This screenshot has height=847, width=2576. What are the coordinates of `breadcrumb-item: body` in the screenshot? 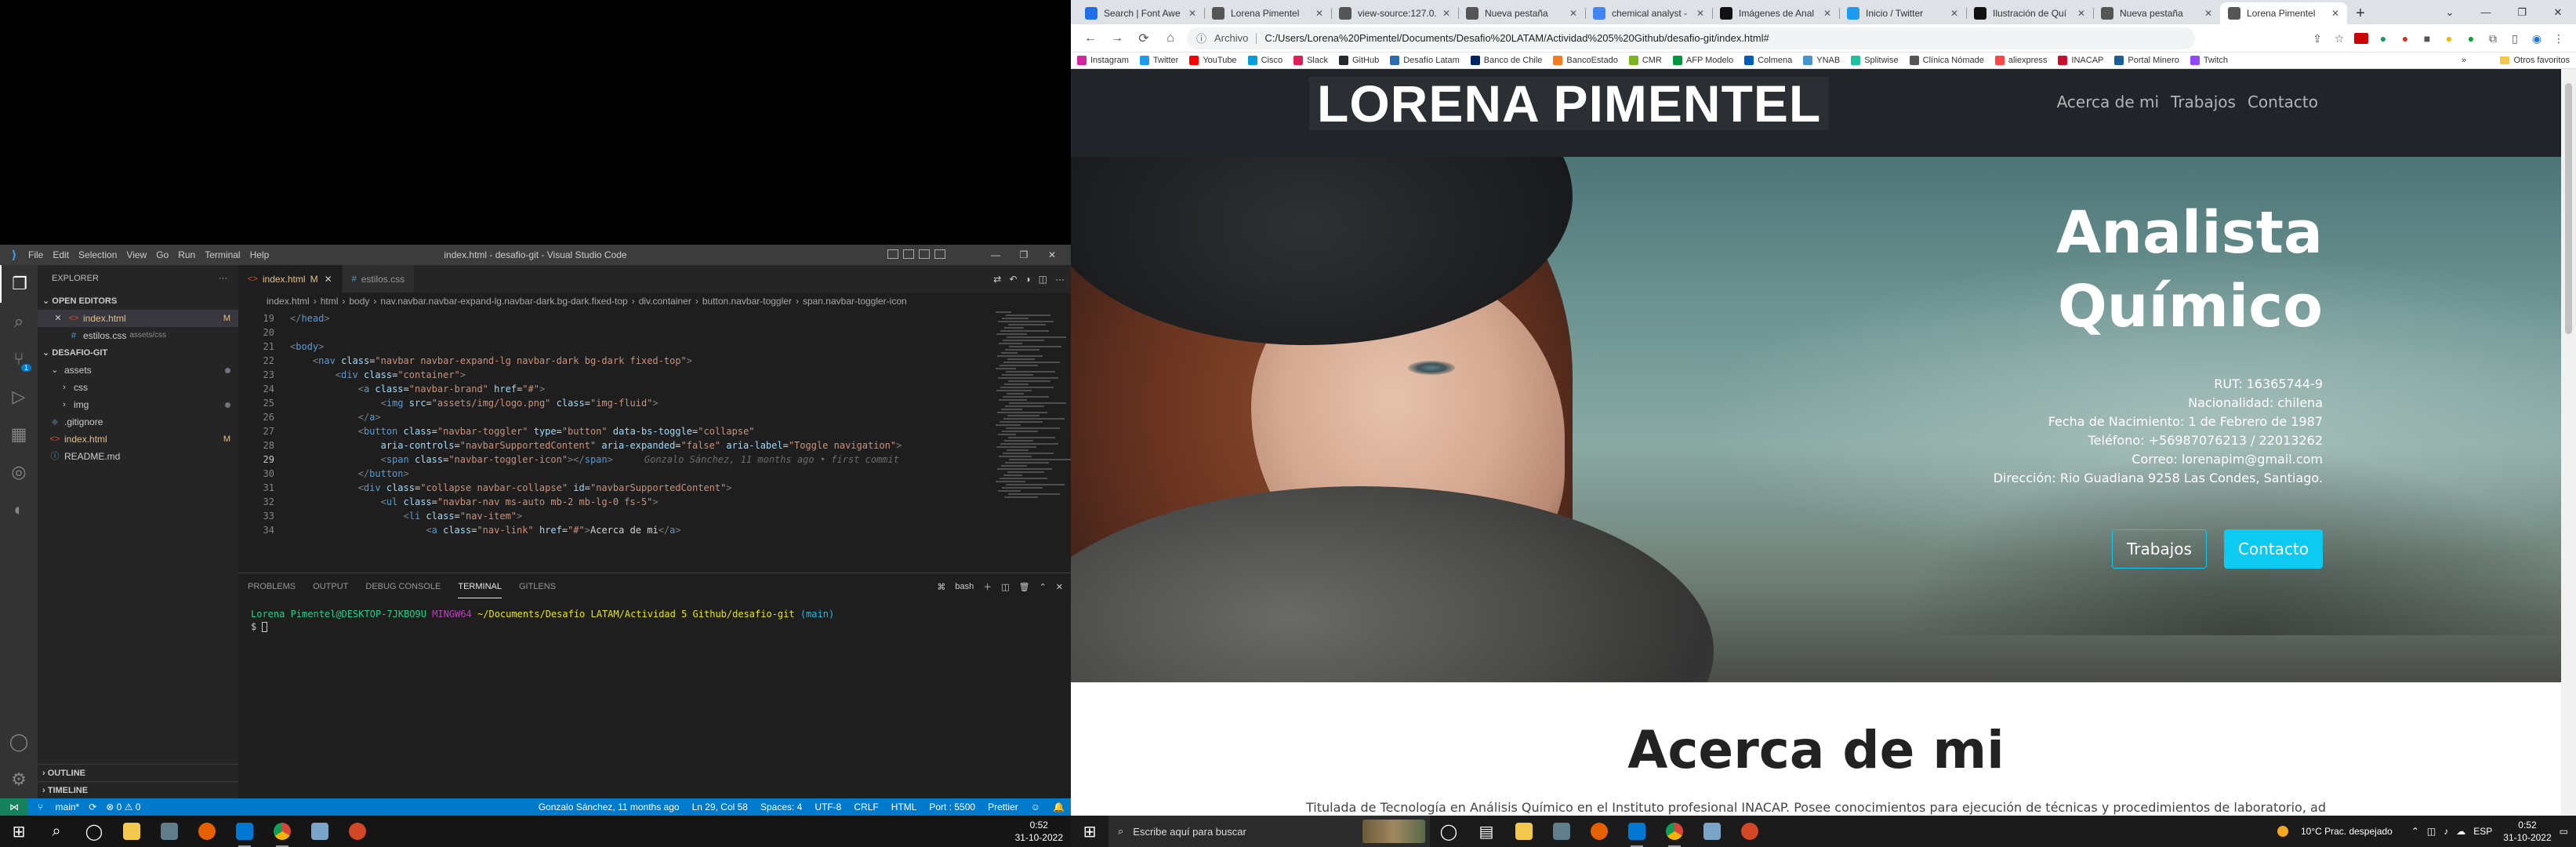 It's located at (359, 301).